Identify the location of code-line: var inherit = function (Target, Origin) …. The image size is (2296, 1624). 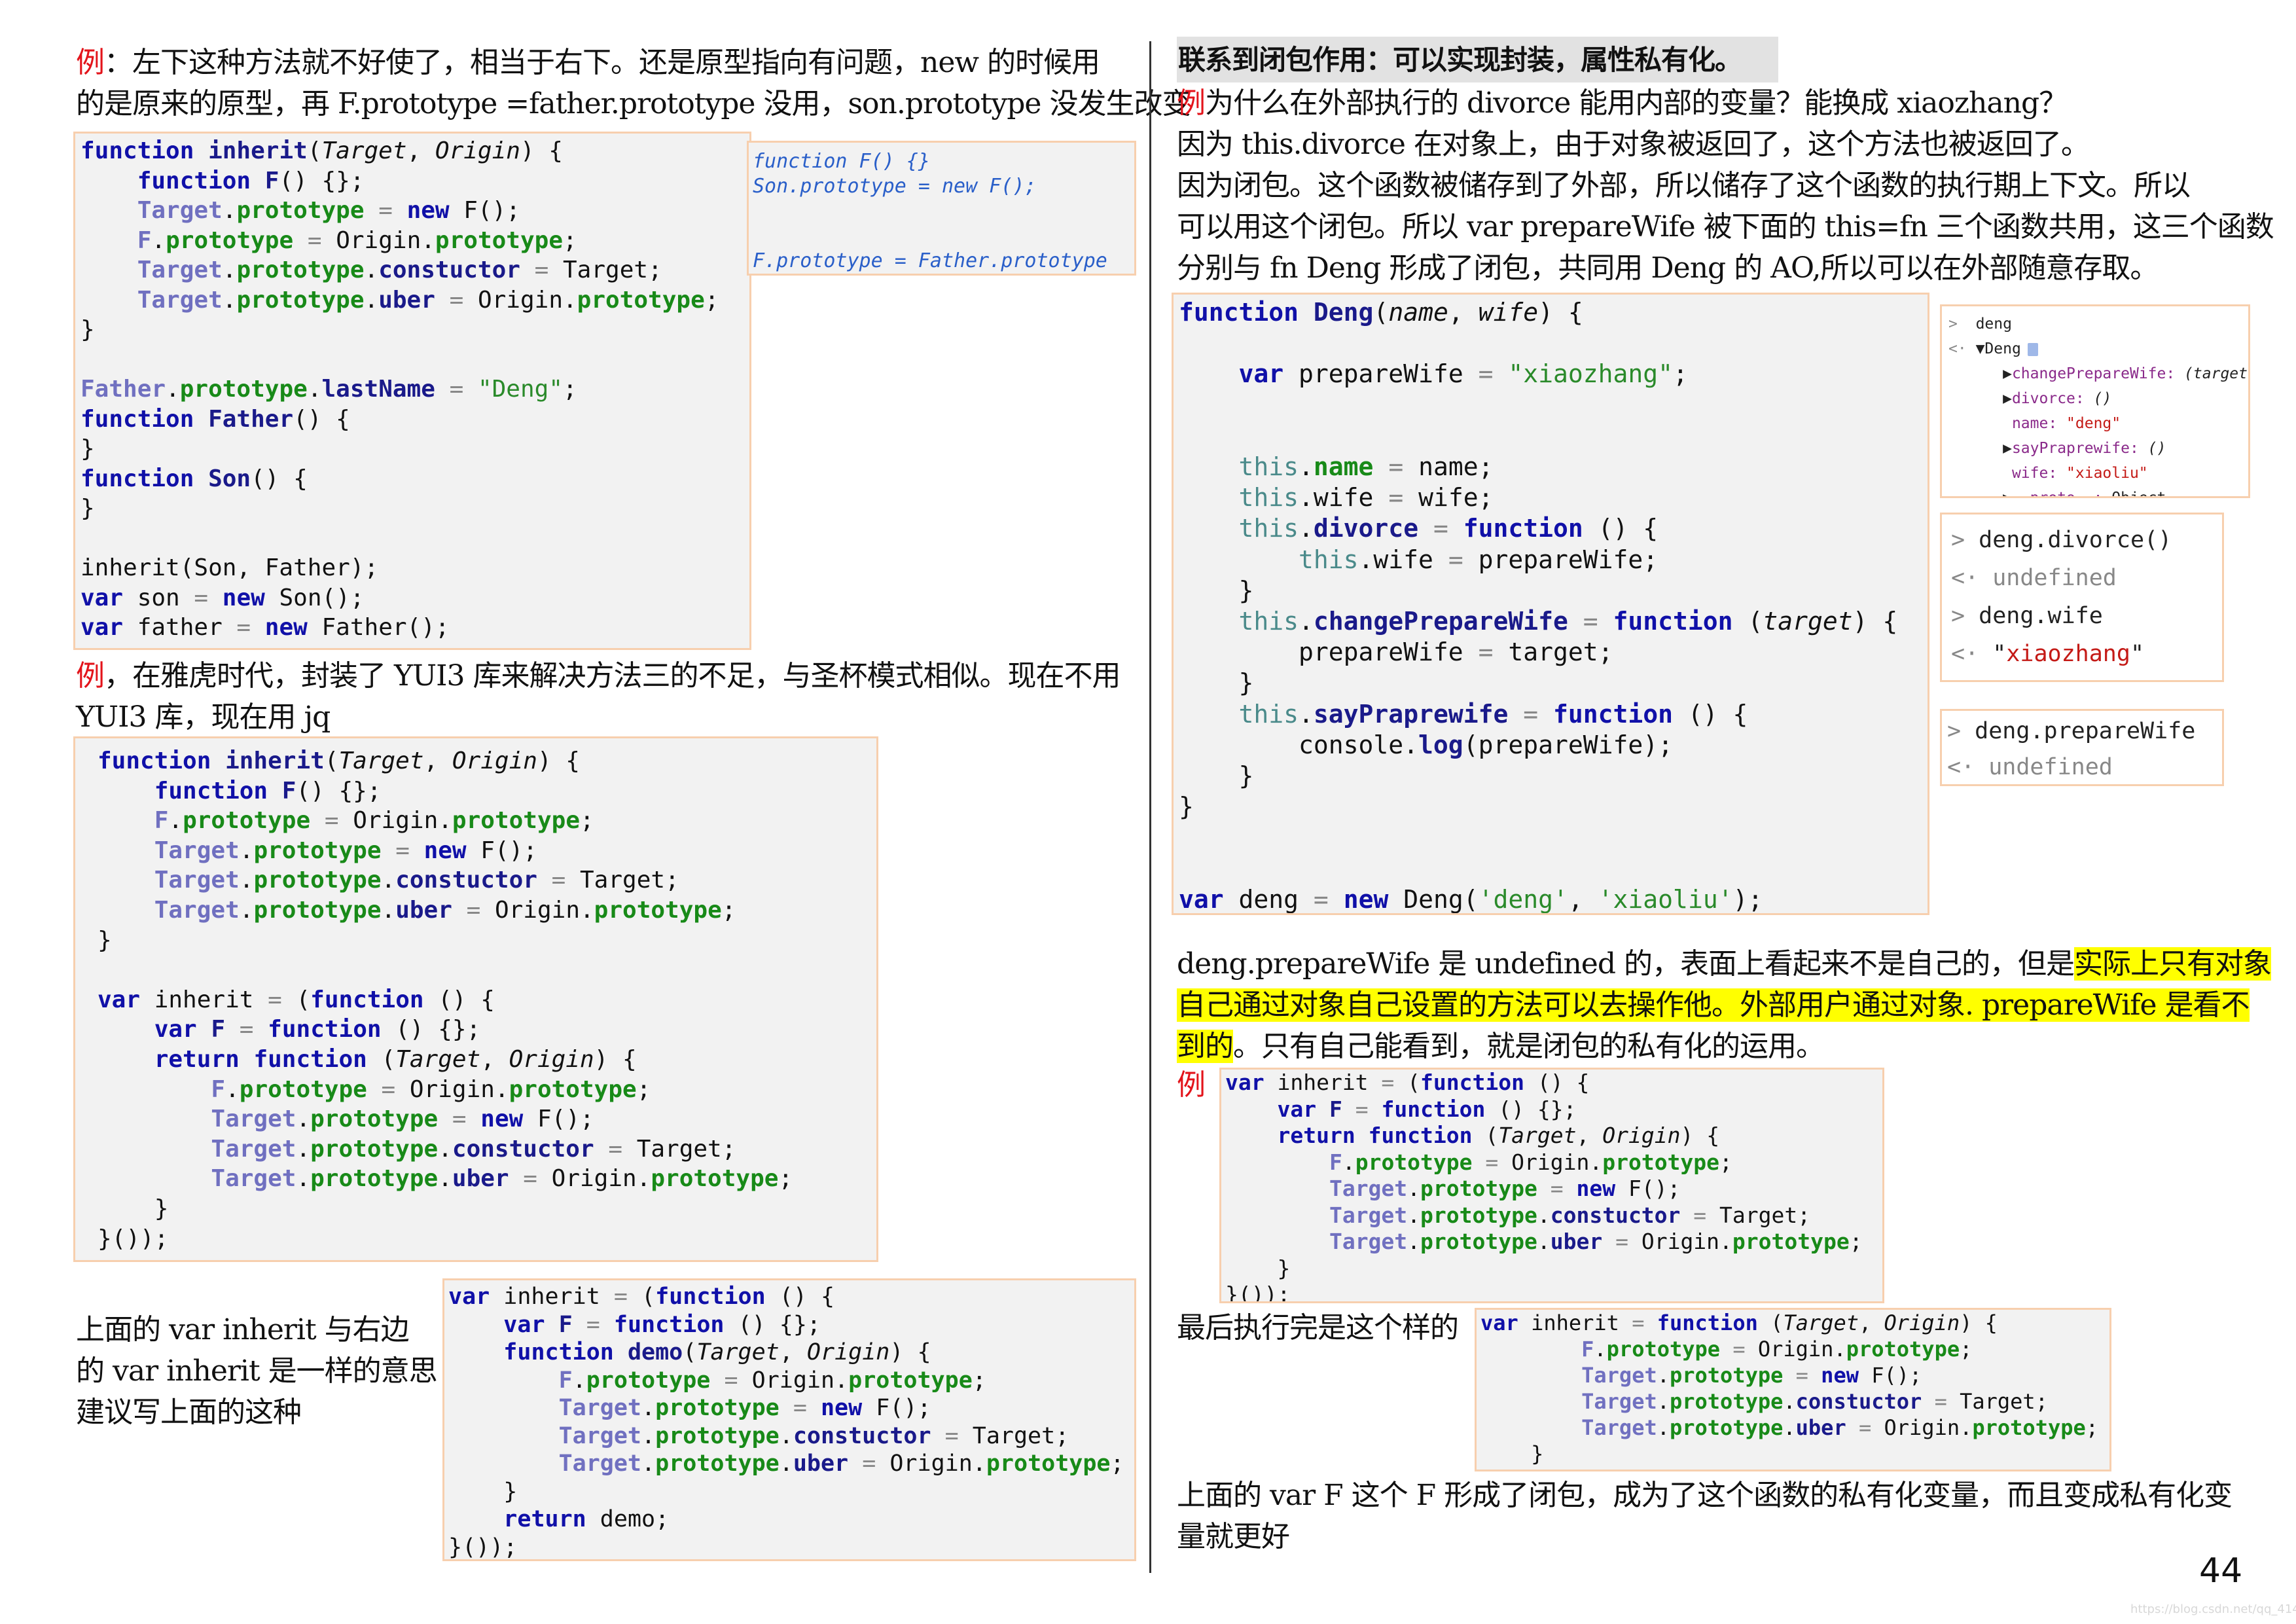
(1739, 1322).